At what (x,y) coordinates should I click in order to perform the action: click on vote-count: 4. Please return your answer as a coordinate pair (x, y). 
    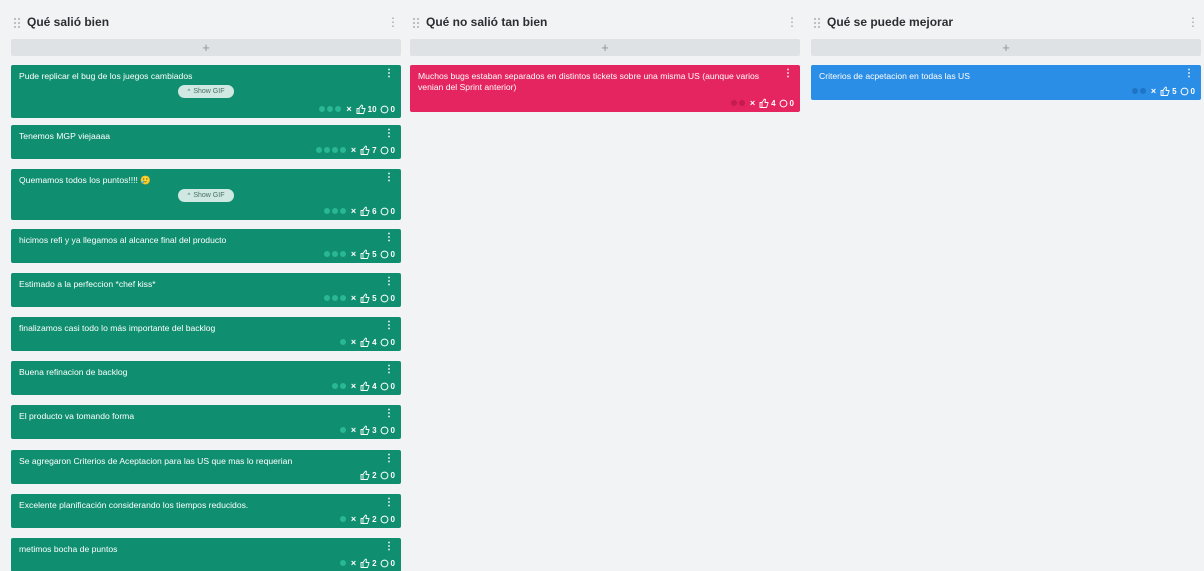
    Looking at the image, I should click on (374, 386).